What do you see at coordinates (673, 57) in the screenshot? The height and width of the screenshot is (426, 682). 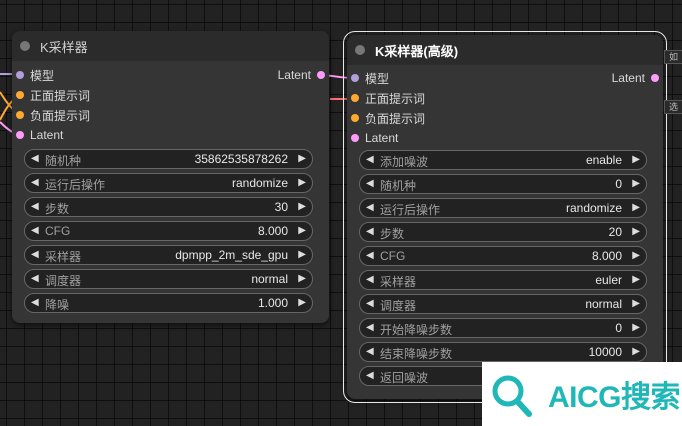 I see `edge-tab-1: 如` at bounding box center [673, 57].